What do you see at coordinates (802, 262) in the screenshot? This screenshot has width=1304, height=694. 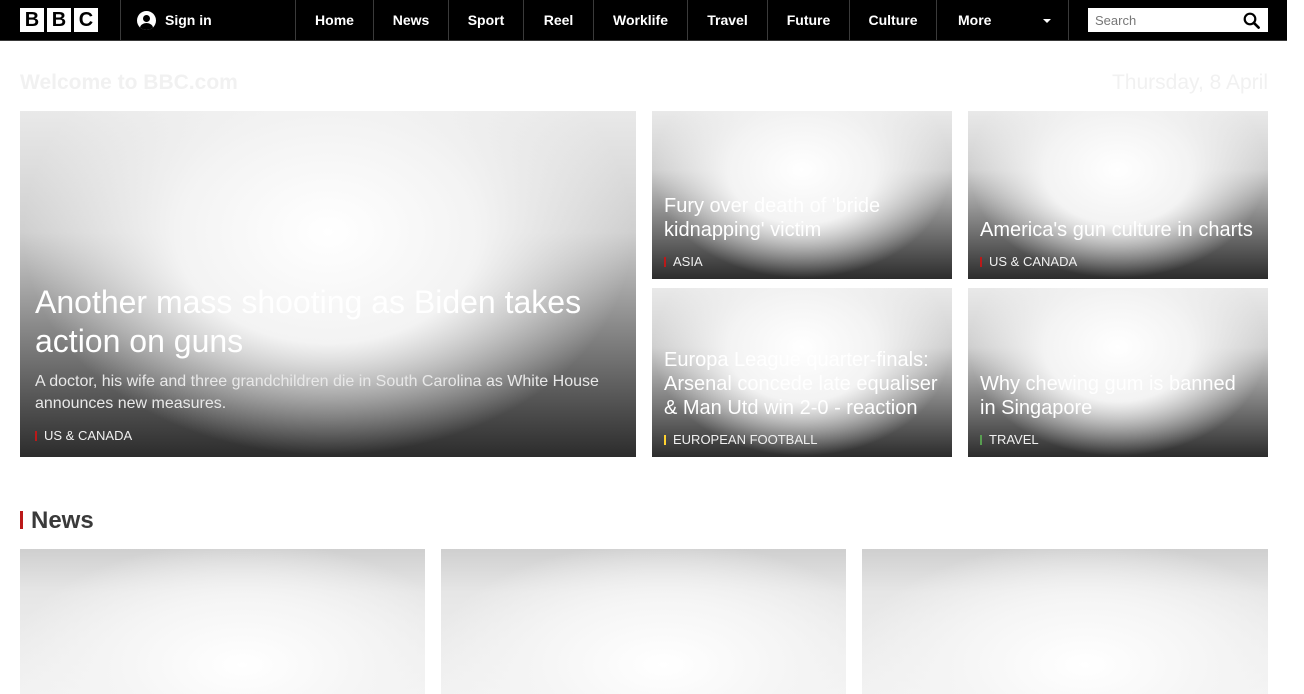 I see `story-tag: ASIA` at bounding box center [802, 262].